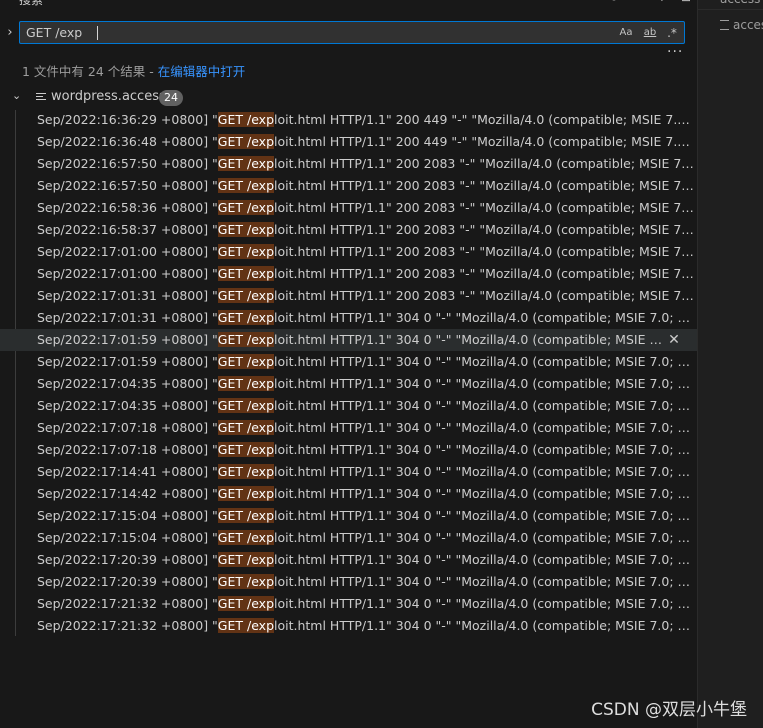 The width and height of the screenshot is (763, 728). I want to click on match-count-badge: 24, so click(171, 98).